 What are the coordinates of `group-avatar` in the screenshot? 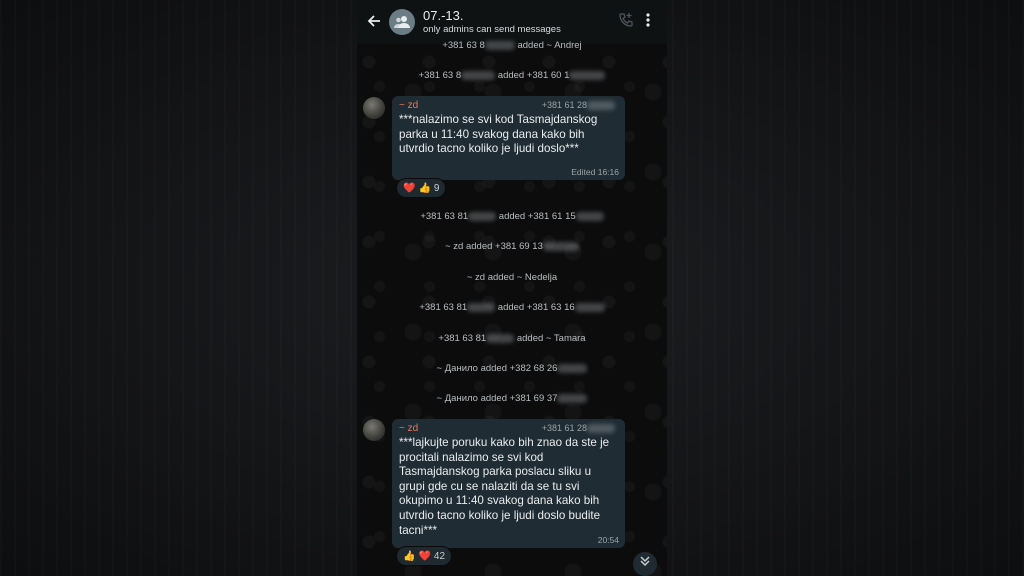 It's located at (402, 22).